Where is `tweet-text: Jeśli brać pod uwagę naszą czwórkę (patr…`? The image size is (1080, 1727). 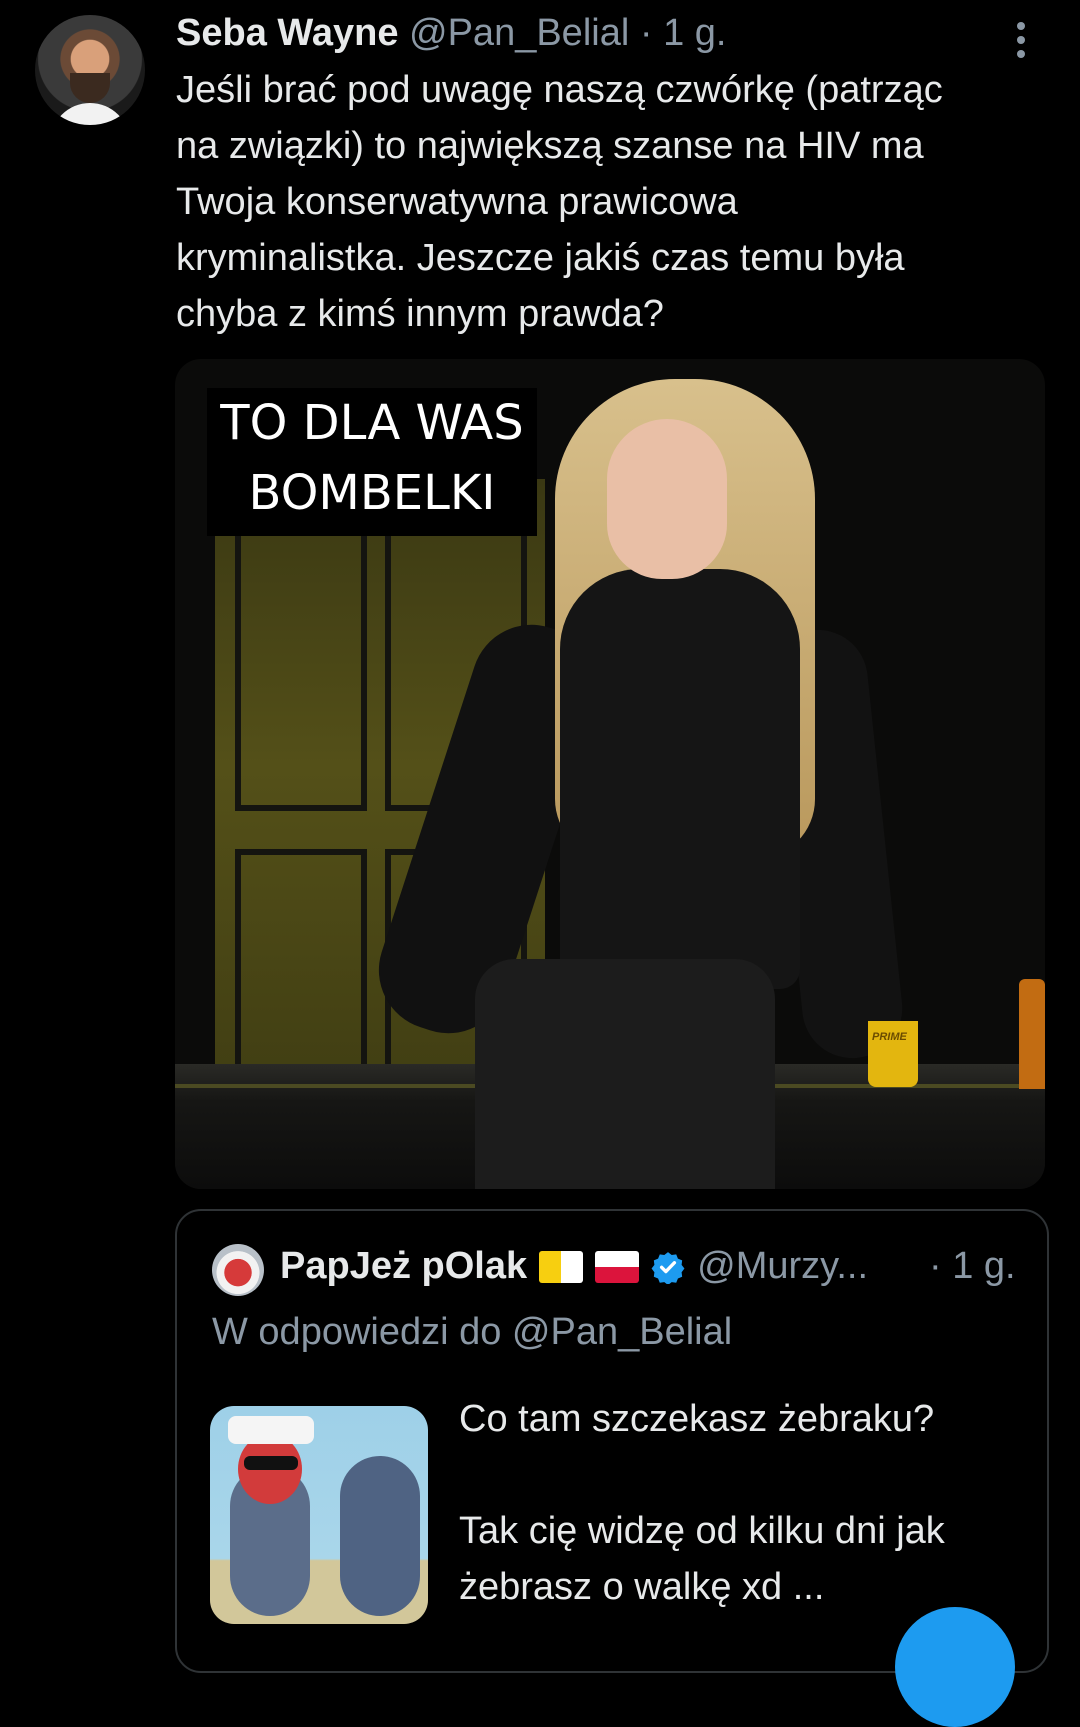 tweet-text: Jeśli brać pod uwagę naszą czwórkę (patr… is located at coordinates (559, 202).